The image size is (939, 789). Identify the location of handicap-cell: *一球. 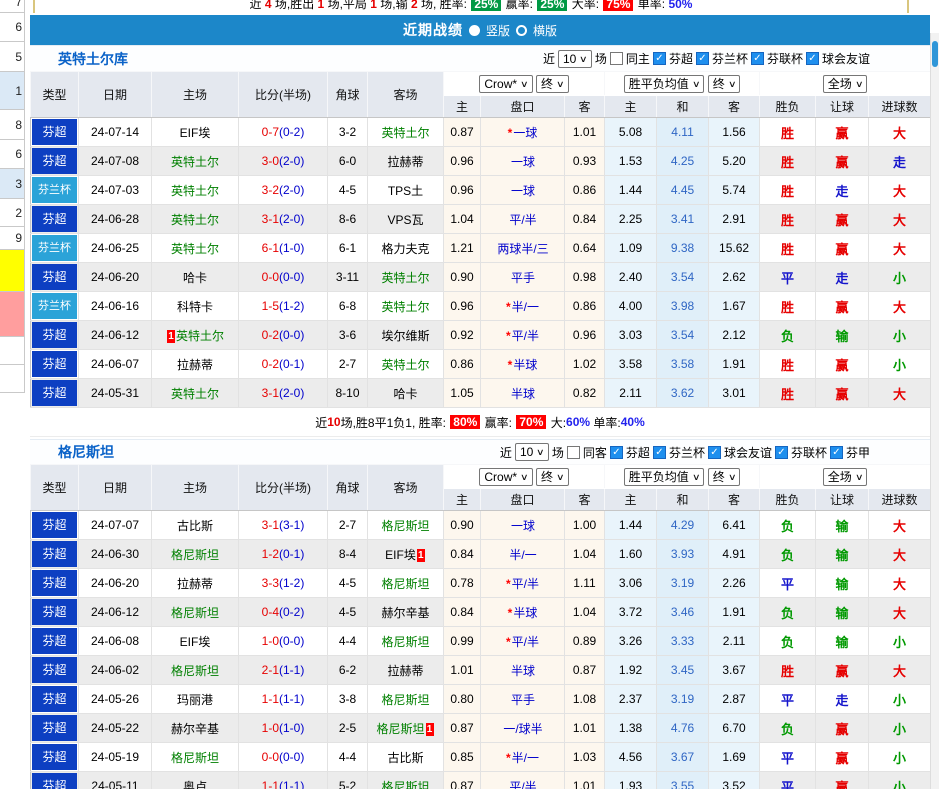
(522, 132).